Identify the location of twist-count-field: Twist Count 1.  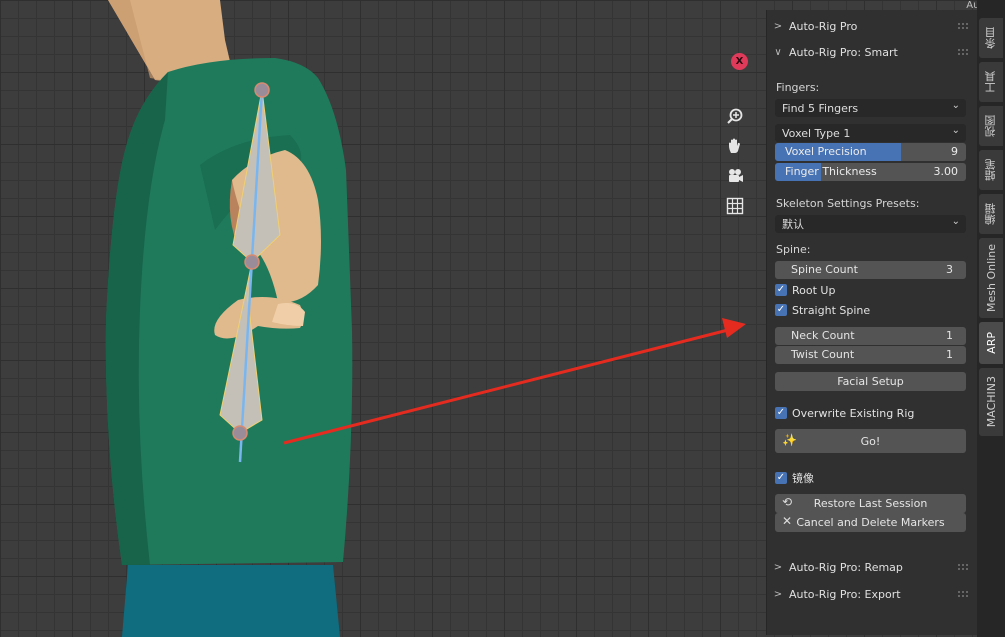
(870, 355).